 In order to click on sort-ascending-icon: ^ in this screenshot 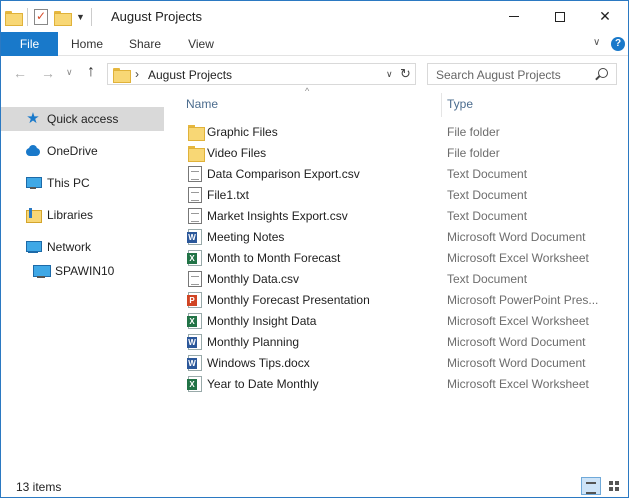, I will do `click(307, 91)`.